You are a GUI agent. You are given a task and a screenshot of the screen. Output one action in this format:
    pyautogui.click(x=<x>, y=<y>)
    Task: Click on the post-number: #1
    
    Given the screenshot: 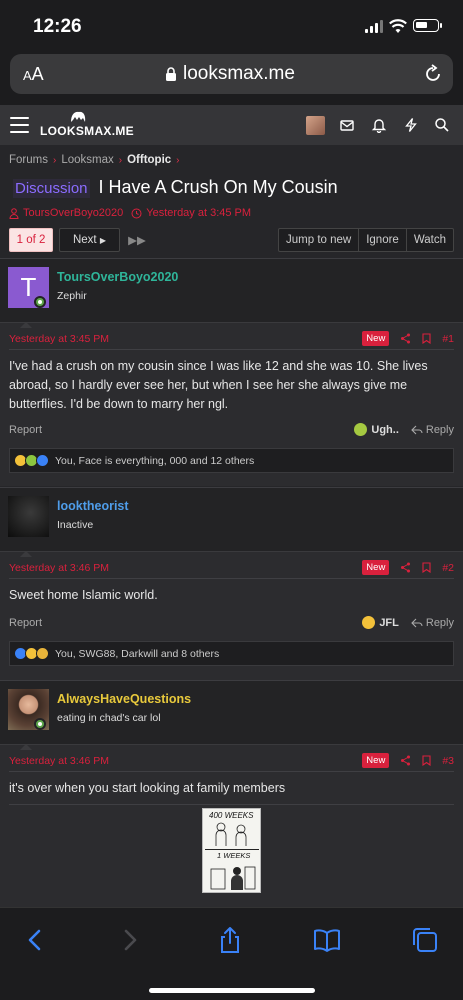 What is the action you would take?
    pyautogui.click(x=448, y=339)
    